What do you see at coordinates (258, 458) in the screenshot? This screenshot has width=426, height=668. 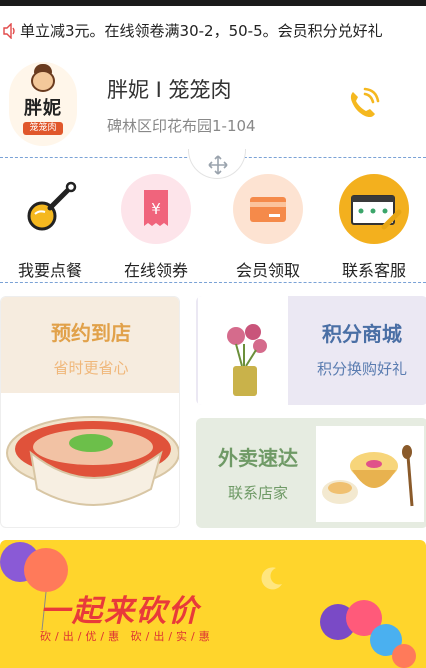 I see `card-delivery-title: 外卖速达` at bounding box center [258, 458].